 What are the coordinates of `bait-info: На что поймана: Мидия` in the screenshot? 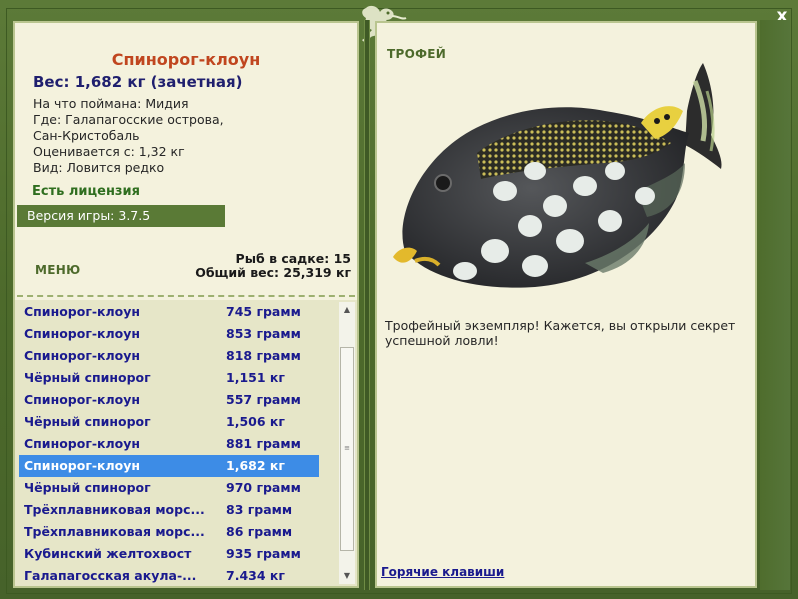 It's located at (111, 103).